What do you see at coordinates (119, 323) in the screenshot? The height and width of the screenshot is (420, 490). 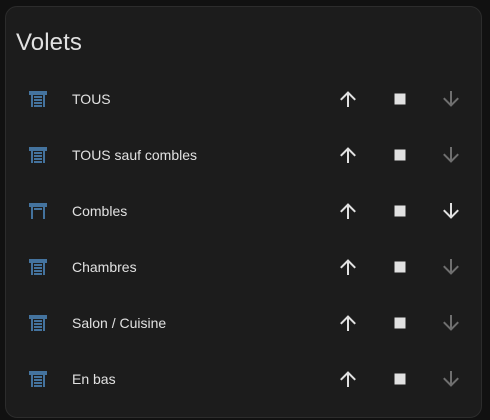 I see `cover-name: Salon / Cuisine` at bounding box center [119, 323].